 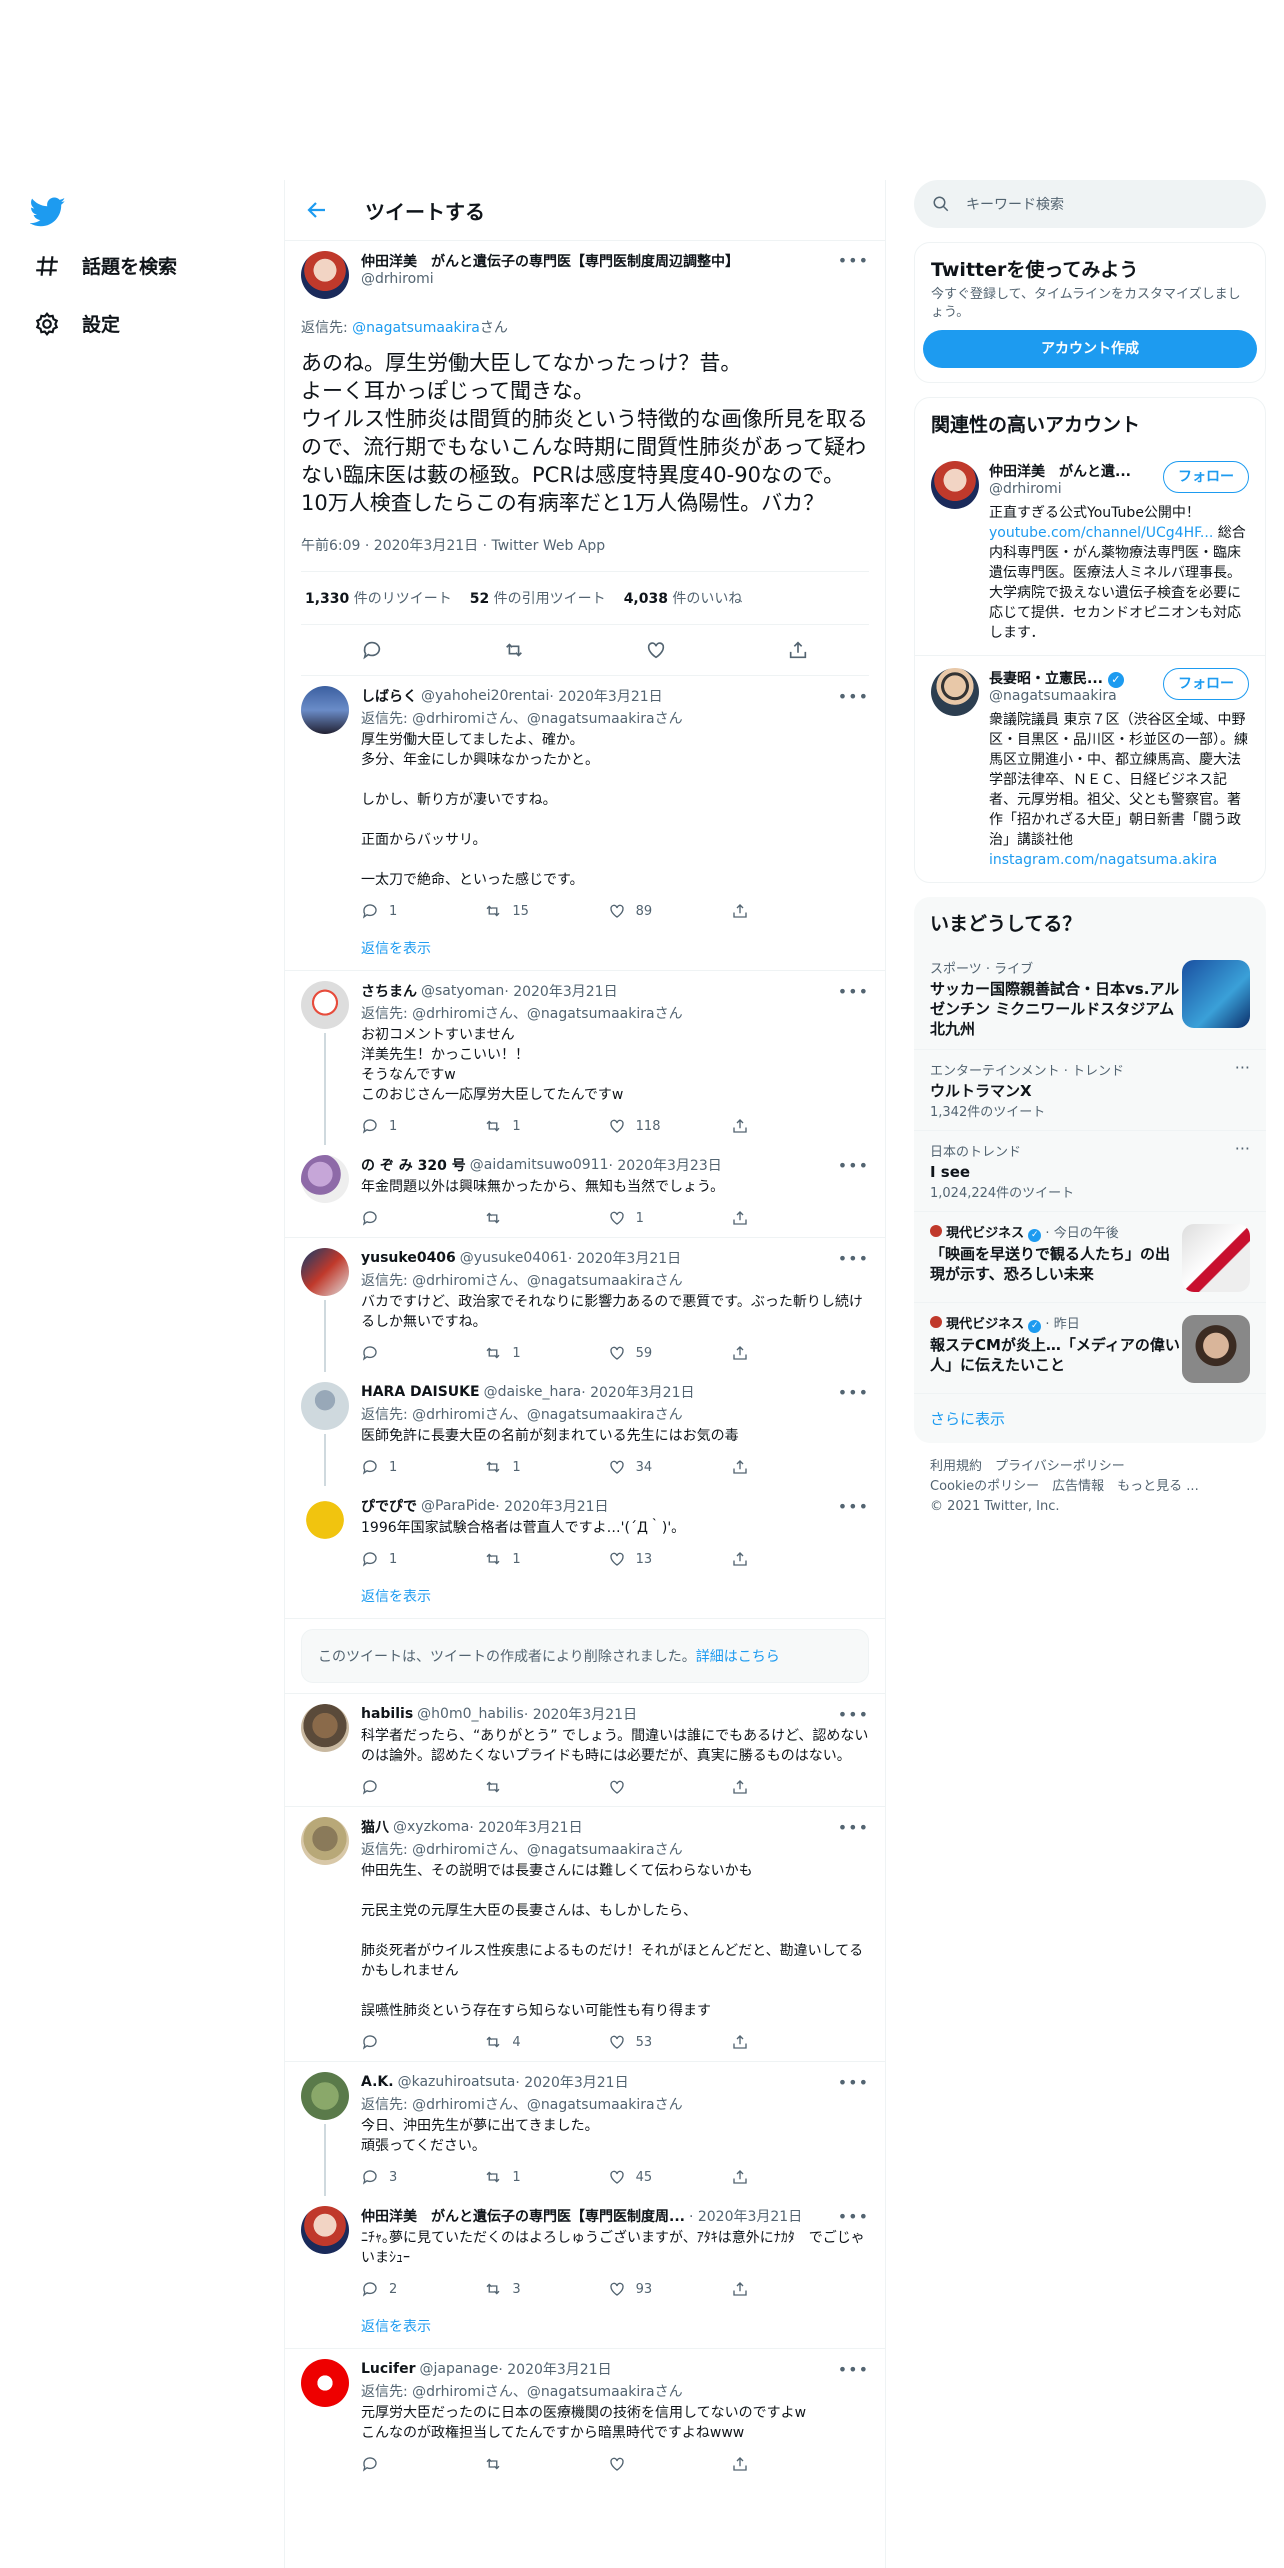 I want to click on focal-tweet-meta: 午前6:09 · 2020年3月21日 · Twitter Web App, so click(x=585, y=553).